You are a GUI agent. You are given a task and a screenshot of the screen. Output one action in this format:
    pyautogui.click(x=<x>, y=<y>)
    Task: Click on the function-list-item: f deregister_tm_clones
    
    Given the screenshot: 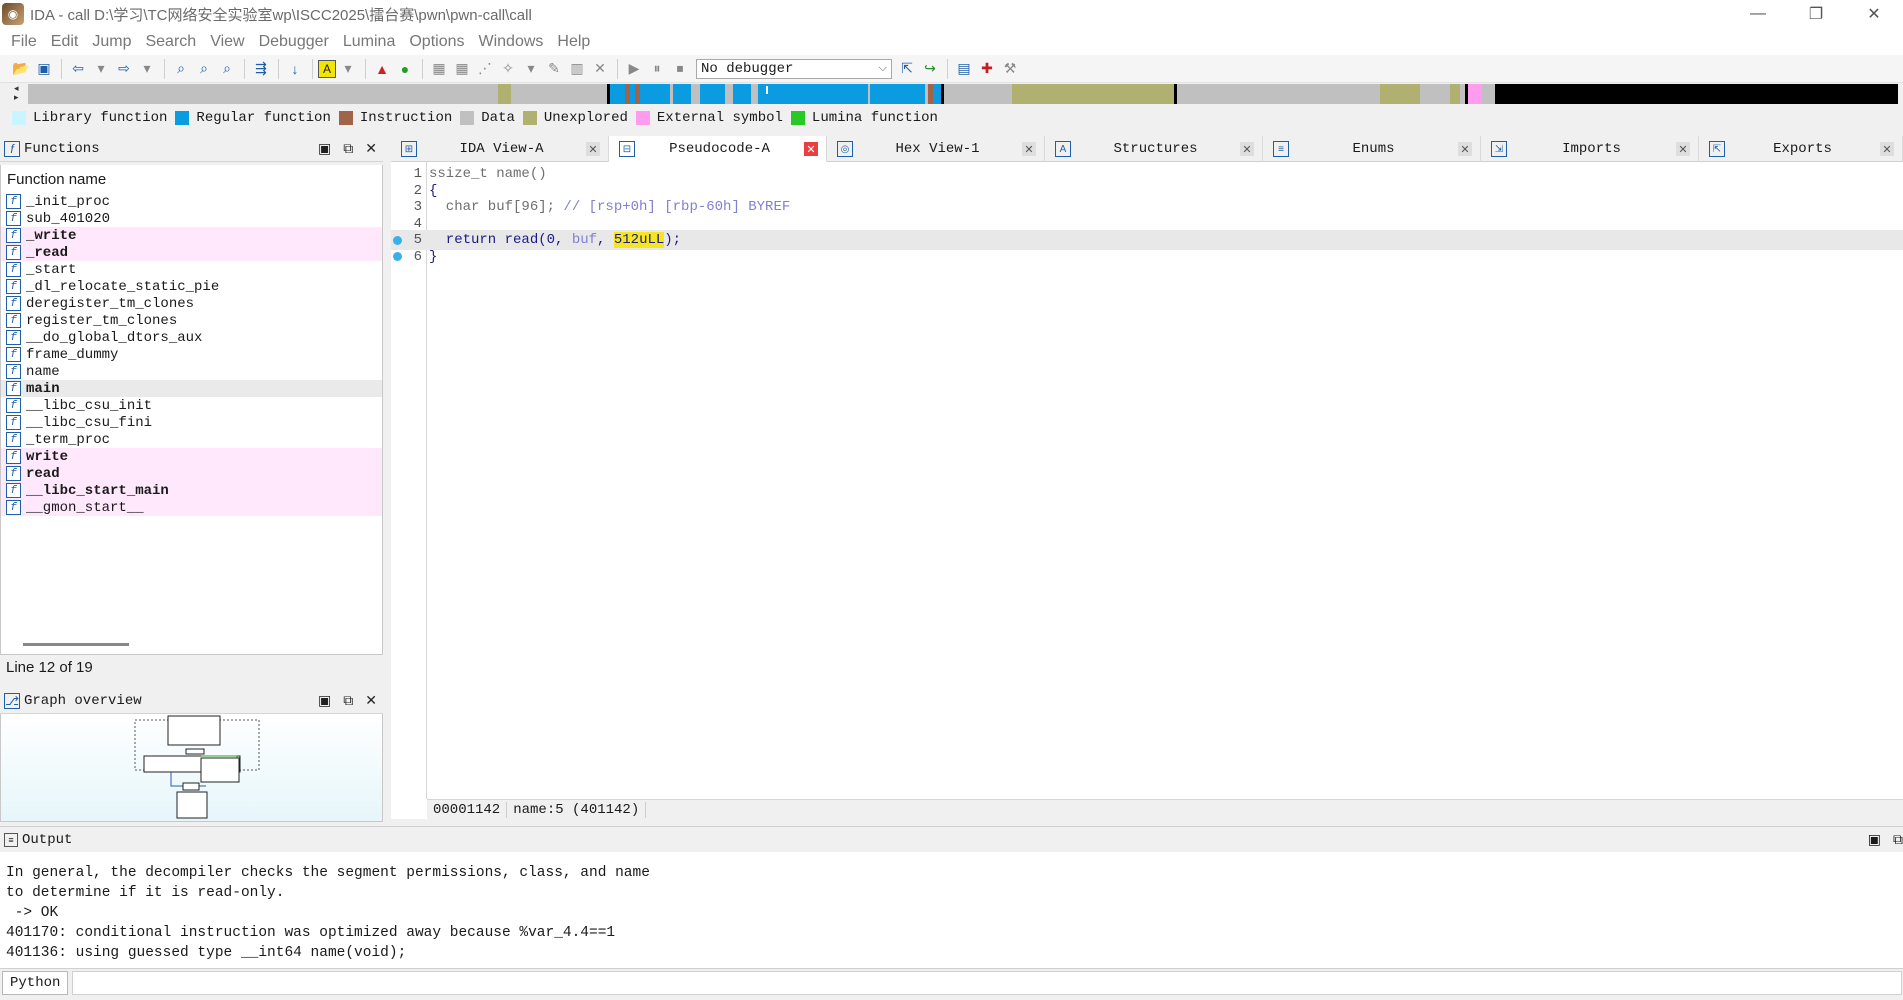 What is the action you would take?
    pyautogui.click(x=191, y=303)
    